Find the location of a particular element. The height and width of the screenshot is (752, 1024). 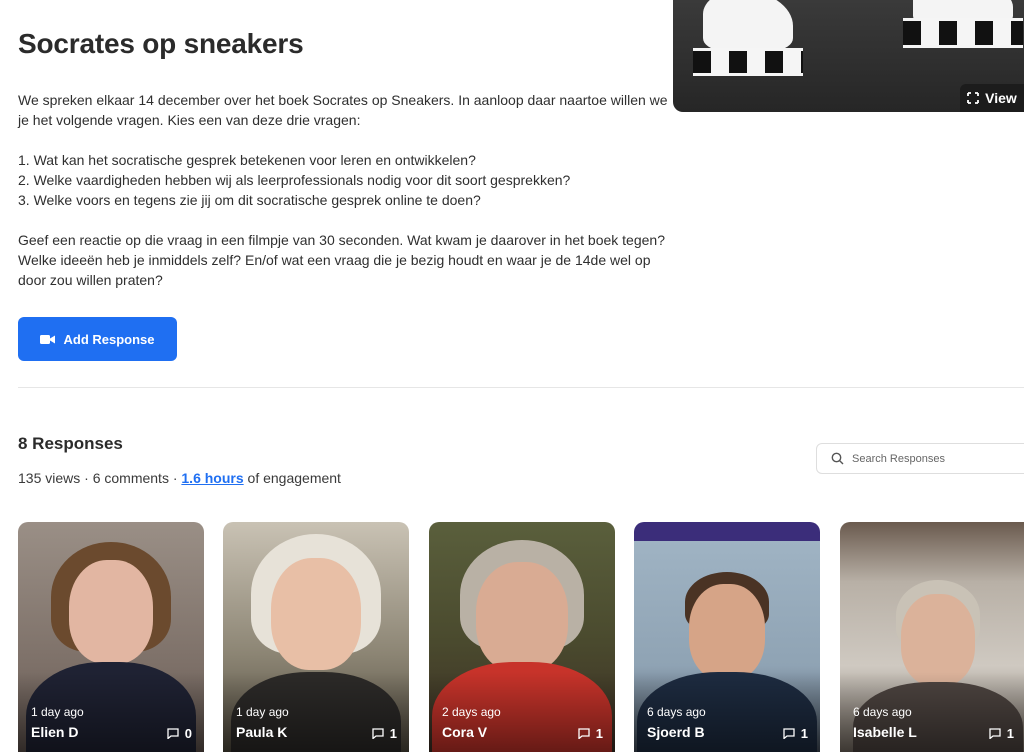

comment-count-value: 0 is located at coordinates (188, 733).